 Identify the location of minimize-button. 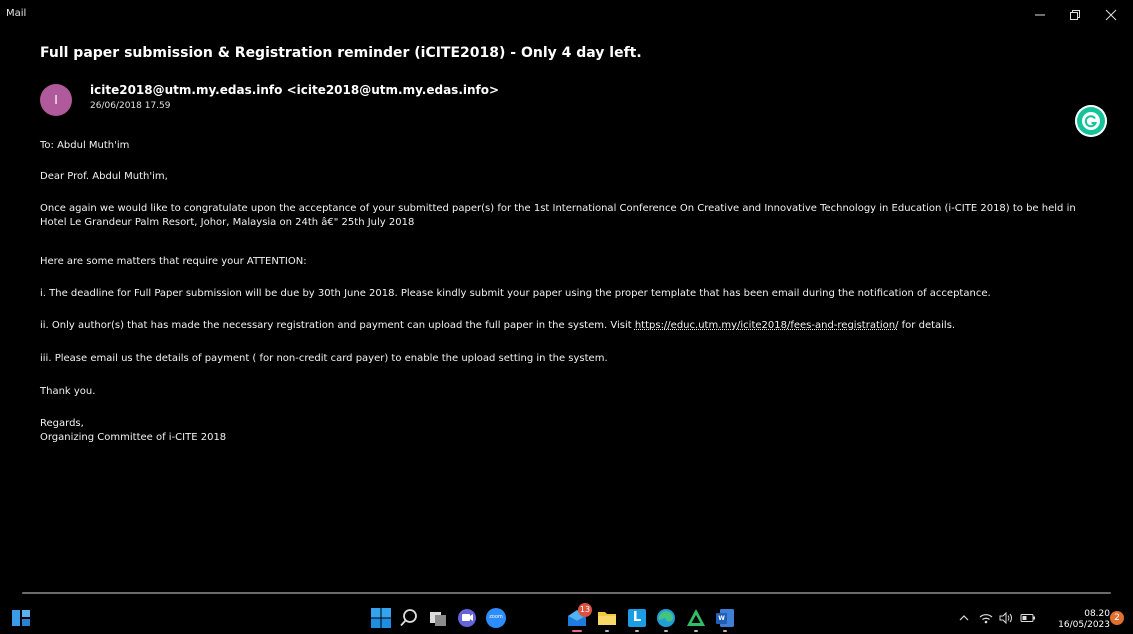
(1040, 15).